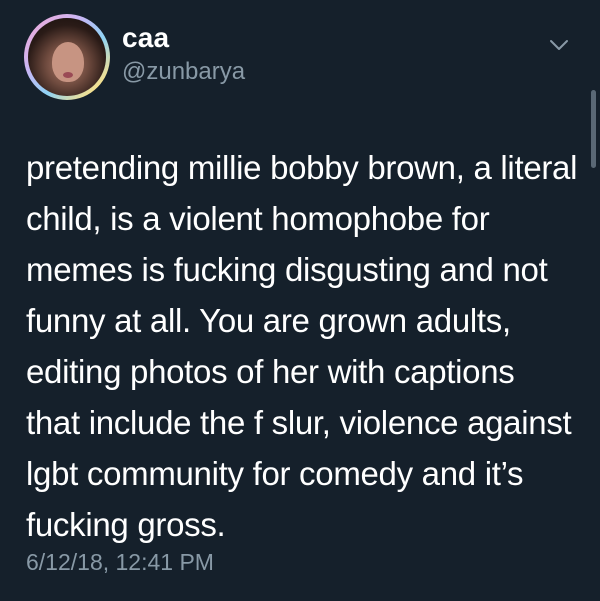 The width and height of the screenshot is (600, 601). Describe the element at coordinates (593, 129) in the screenshot. I see `scrollbar` at that location.